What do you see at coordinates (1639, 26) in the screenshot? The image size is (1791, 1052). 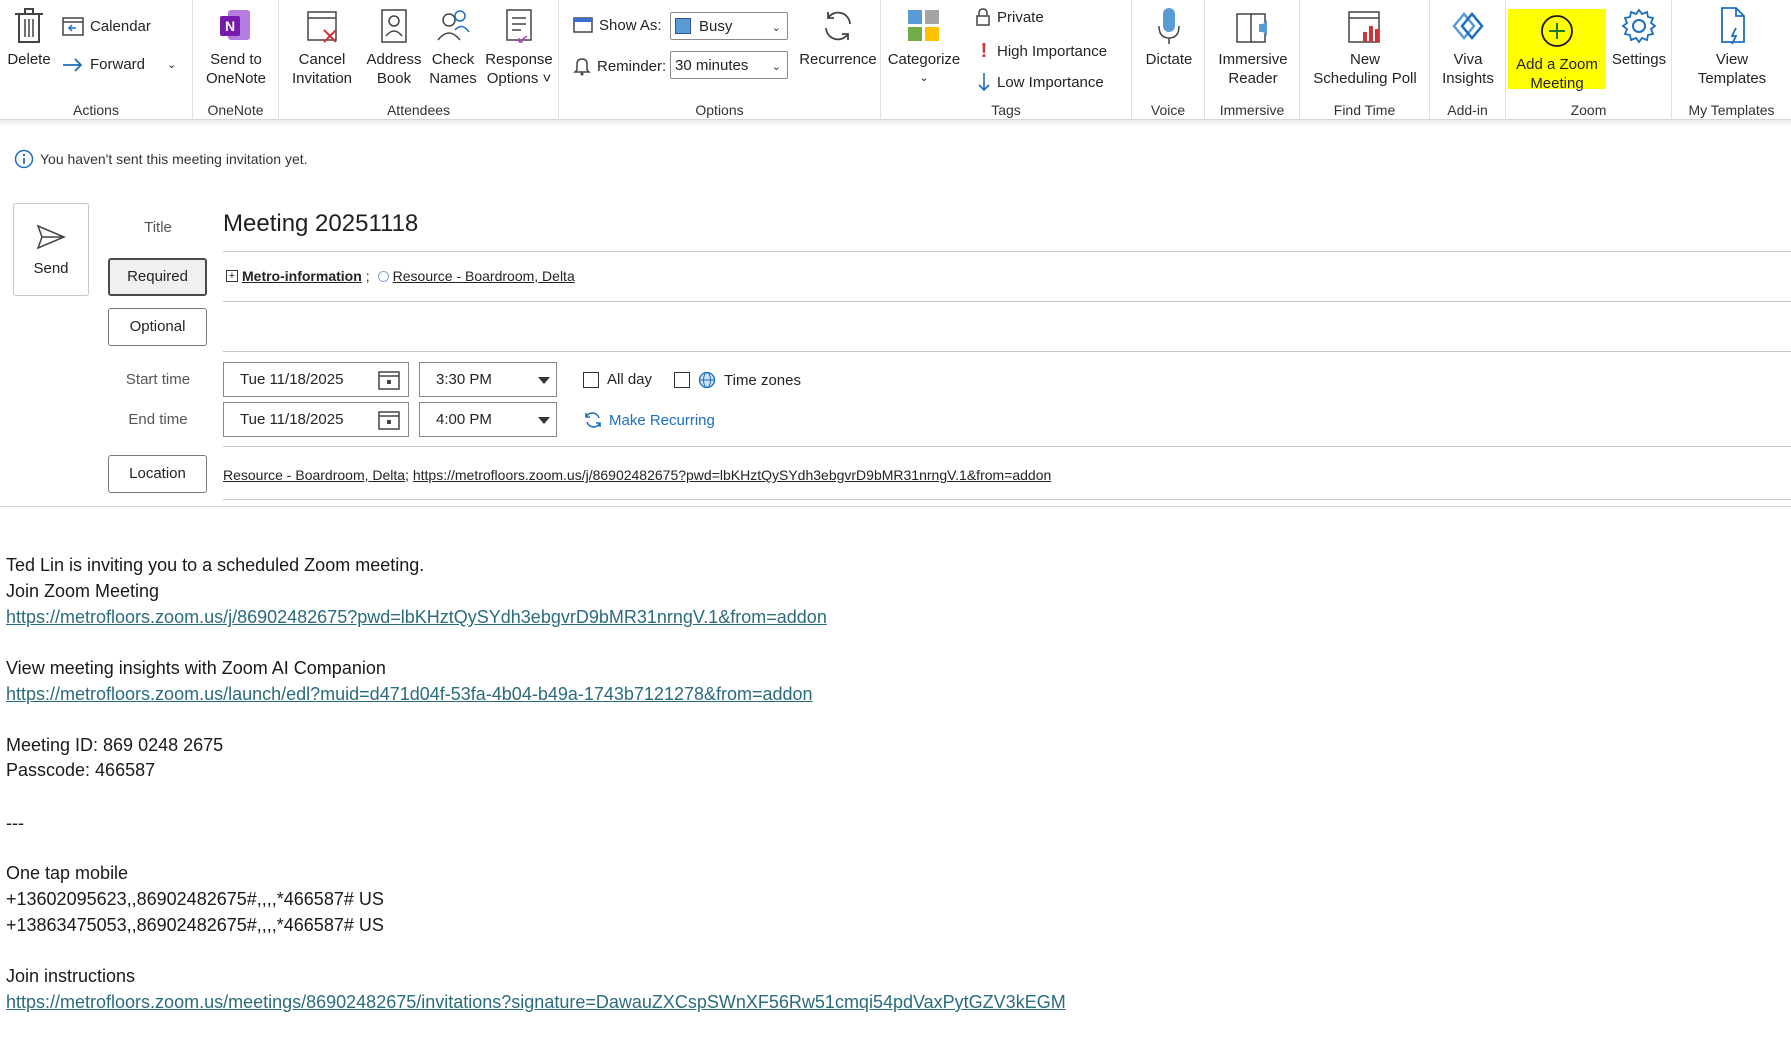 I see `gear-icon` at bounding box center [1639, 26].